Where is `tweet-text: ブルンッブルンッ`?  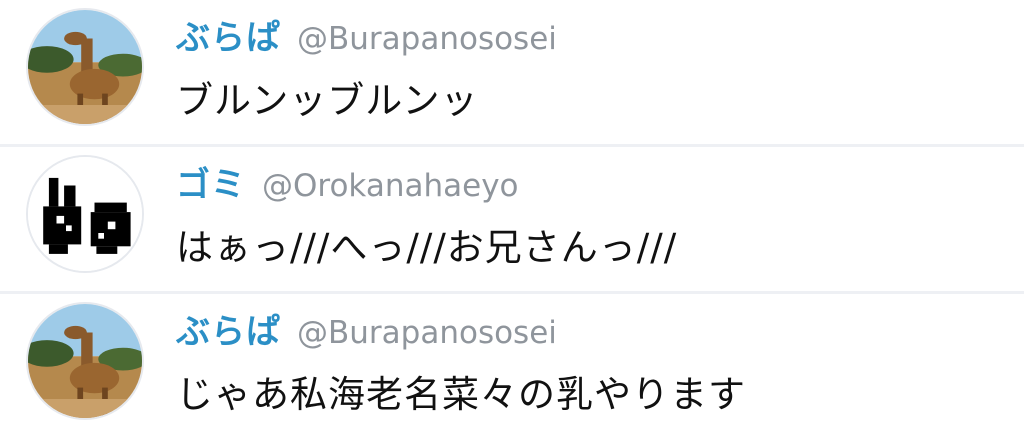 tweet-text: ブルンッブルンッ is located at coordinates (327, 100).